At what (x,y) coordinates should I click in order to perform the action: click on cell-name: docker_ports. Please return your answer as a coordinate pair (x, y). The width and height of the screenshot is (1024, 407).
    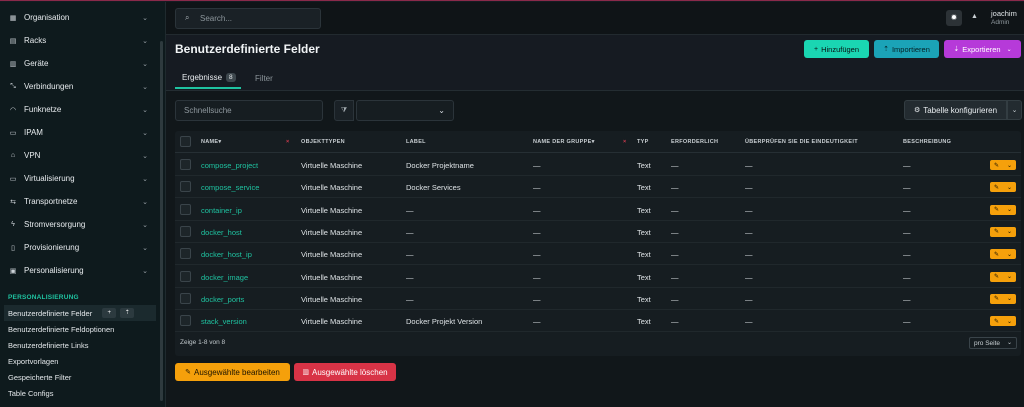
    Looking at the image, I should click on (222, 299).